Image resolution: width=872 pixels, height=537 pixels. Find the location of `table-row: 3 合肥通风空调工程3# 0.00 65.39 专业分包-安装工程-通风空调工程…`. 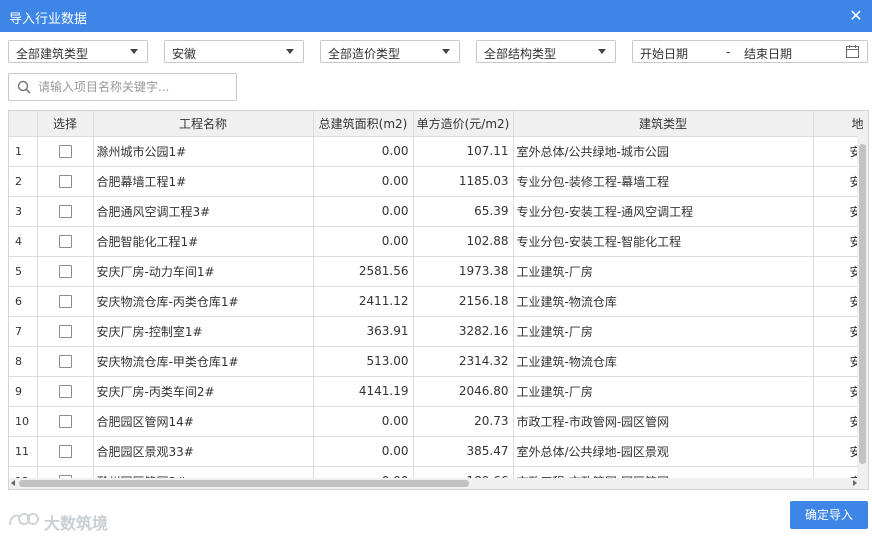

table-row: 3 合肥通风空调工程3# 0.00 65.39 专业分包-安装工程-通风空调工程… is located at coordinates (438, 211).